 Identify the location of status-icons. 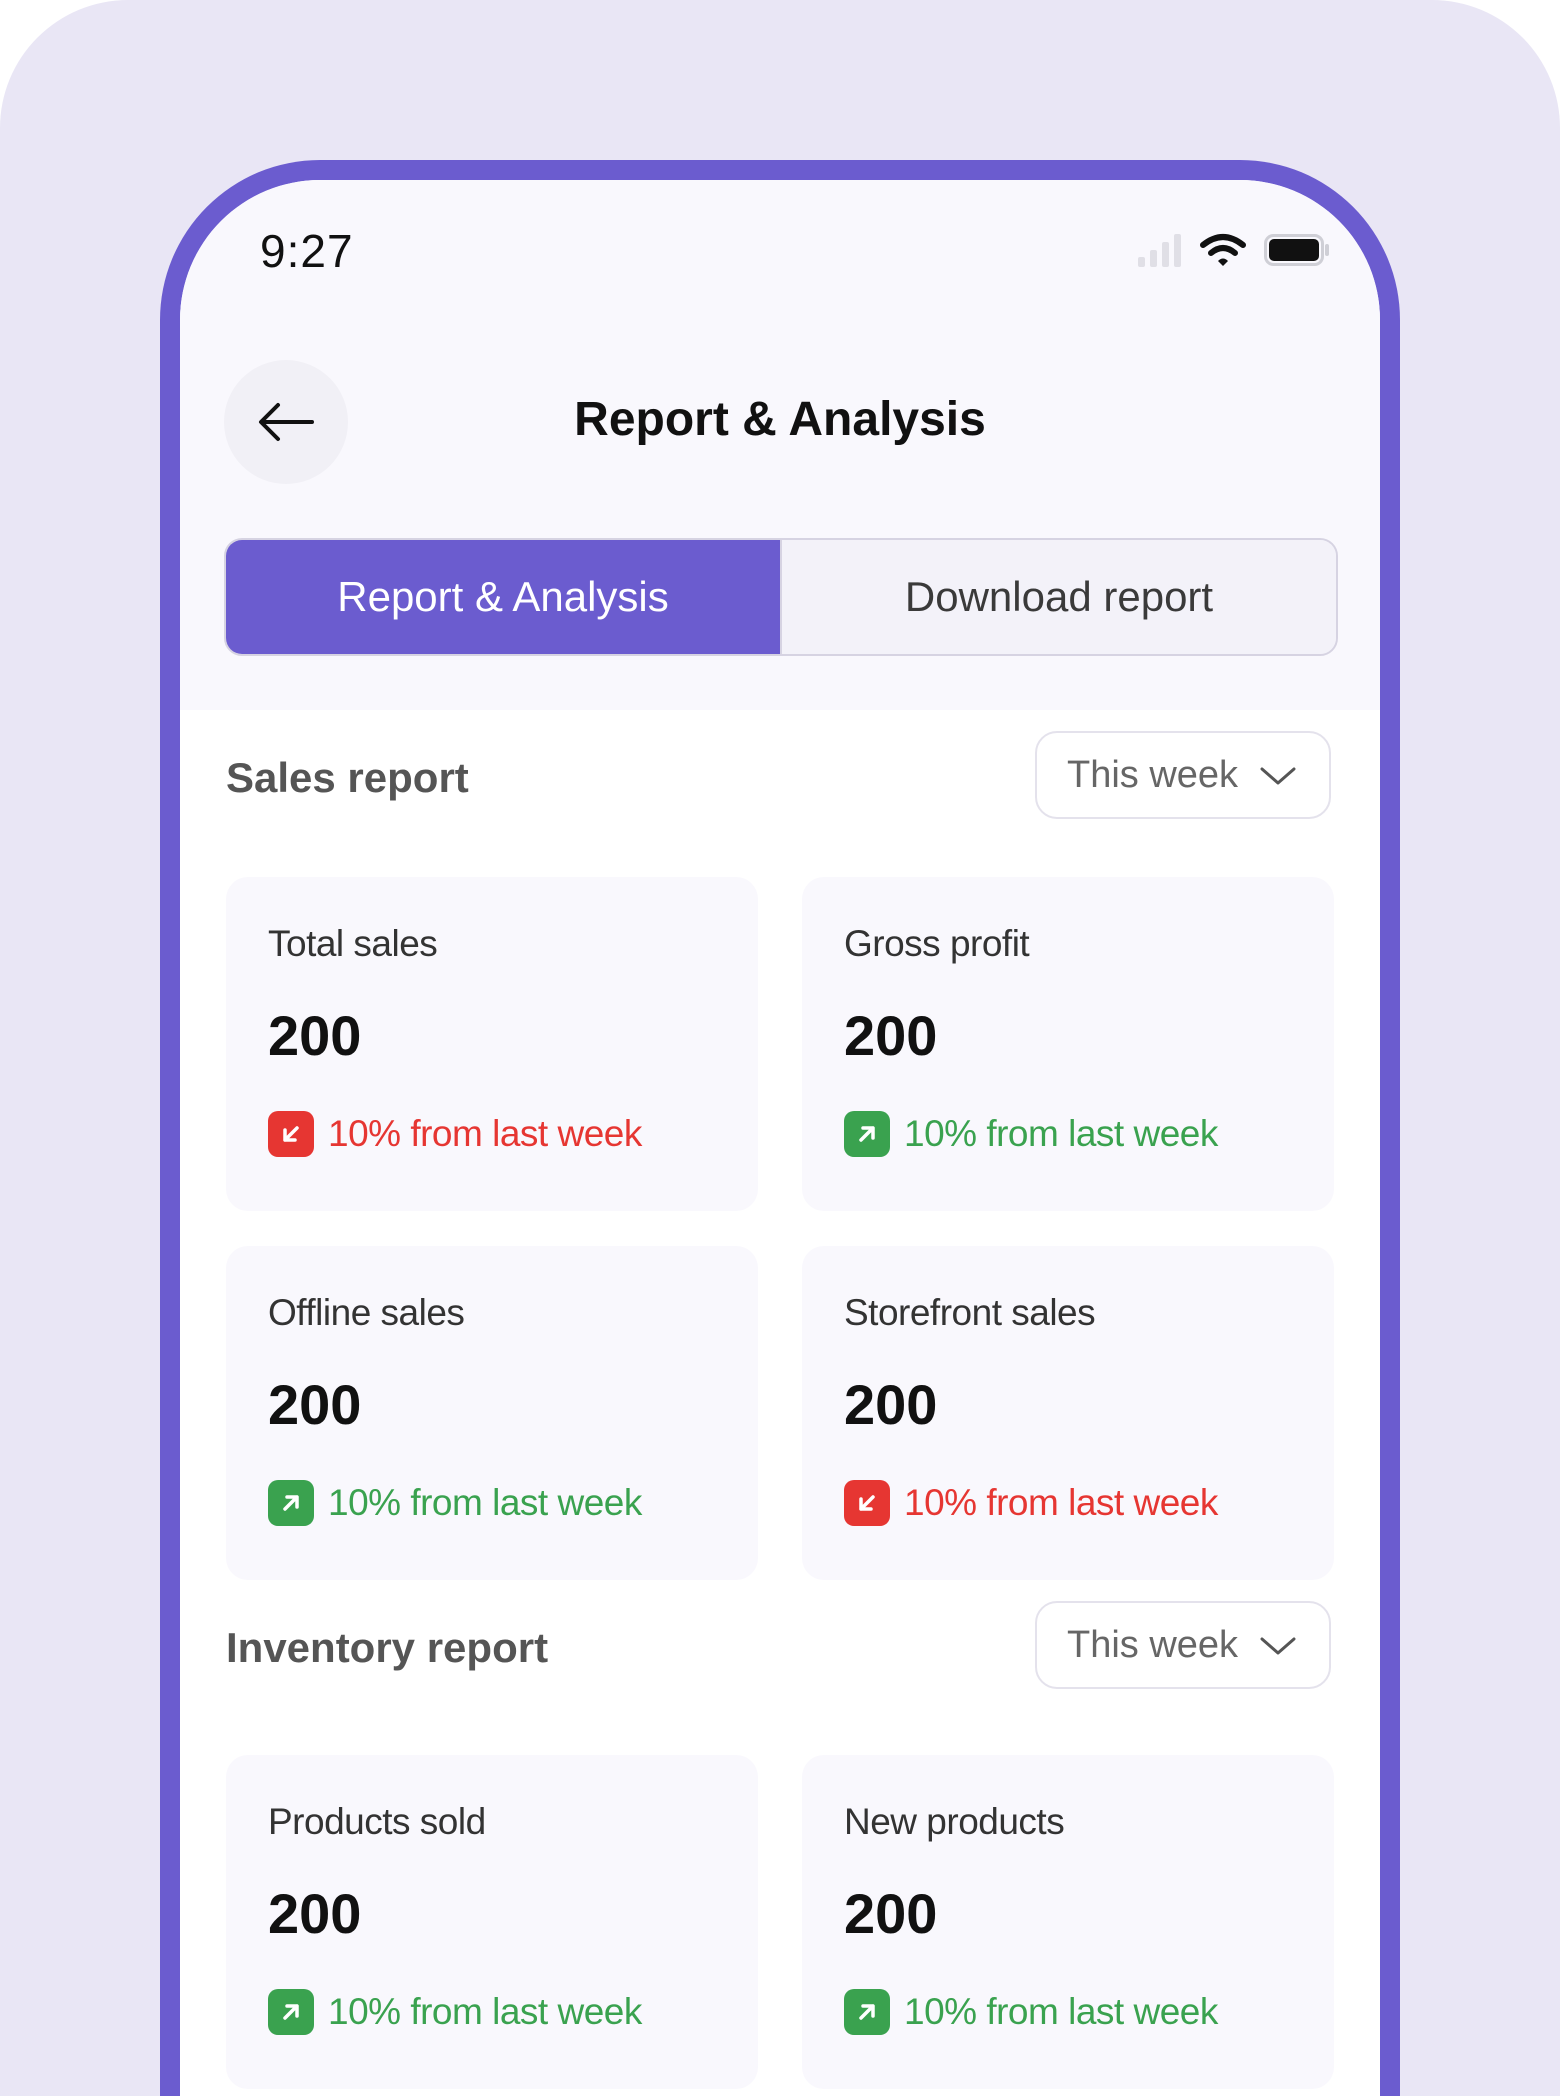
(1234, 250).